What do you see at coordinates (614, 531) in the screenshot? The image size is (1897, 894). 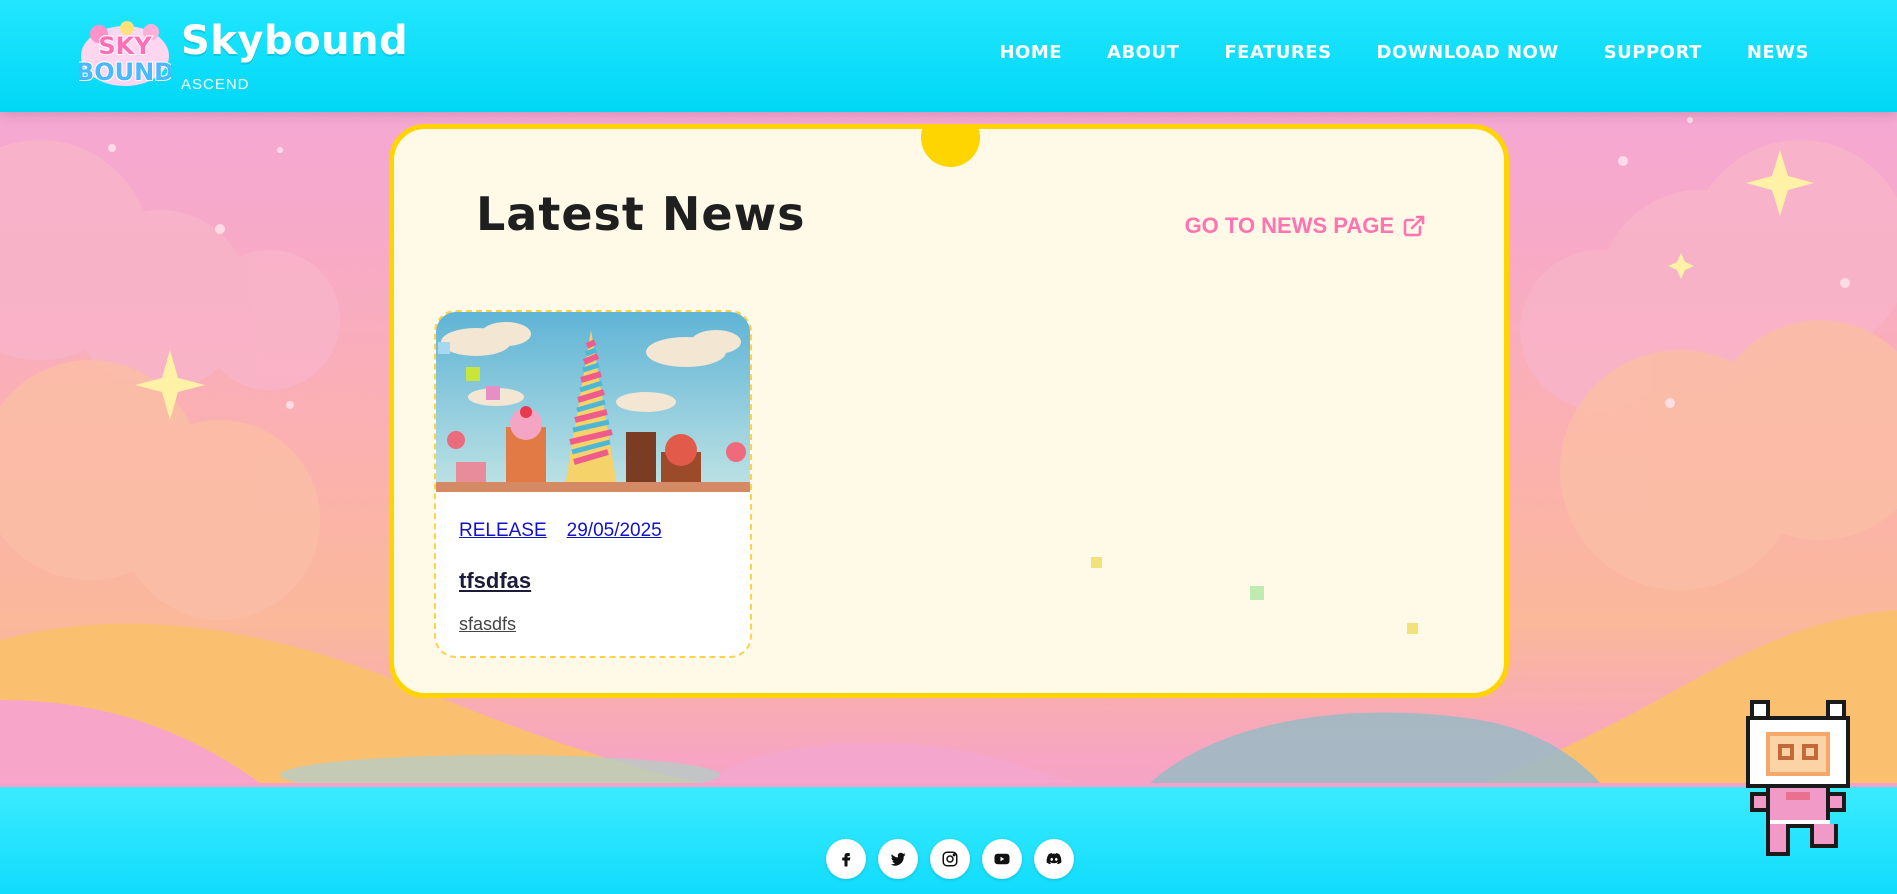 I see `news-date-link: 29/05/2025` at bounding box center [614, 531].